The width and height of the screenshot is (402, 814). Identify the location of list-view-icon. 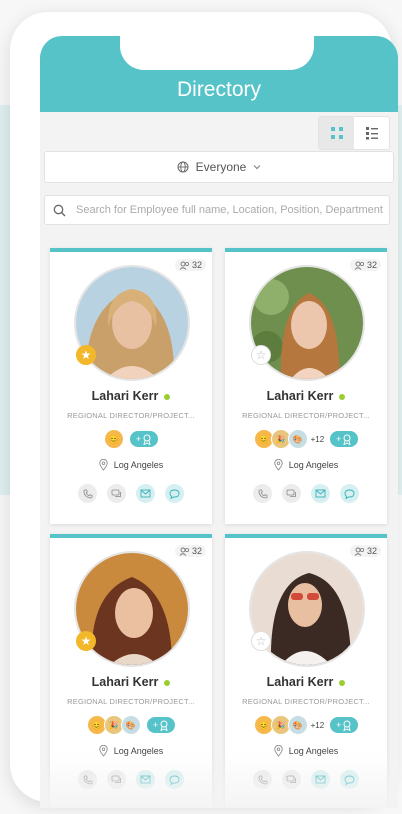
(371, 133).